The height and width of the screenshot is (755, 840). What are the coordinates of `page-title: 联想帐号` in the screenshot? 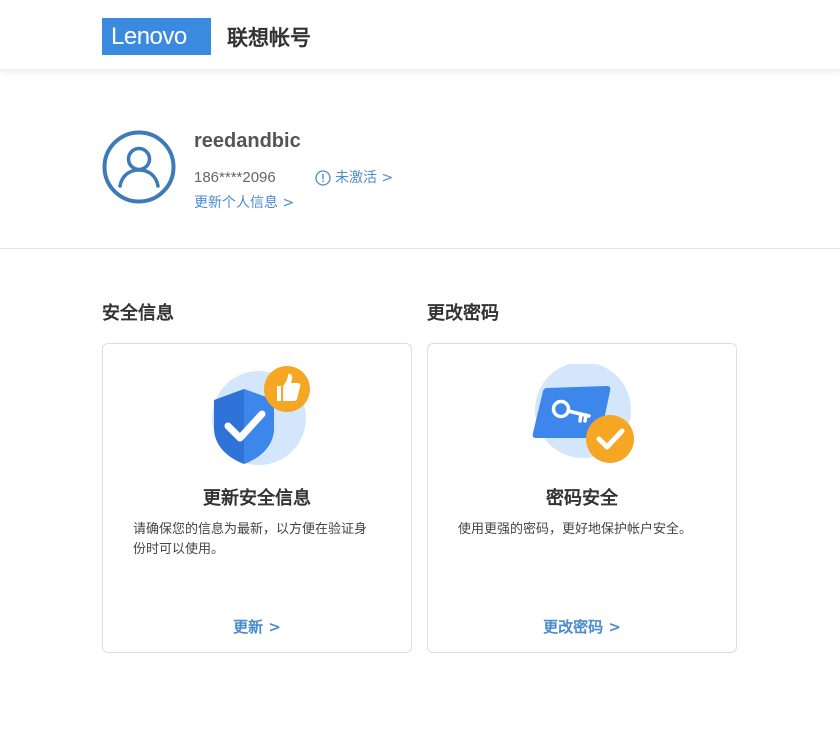 It's located at (269, 38).